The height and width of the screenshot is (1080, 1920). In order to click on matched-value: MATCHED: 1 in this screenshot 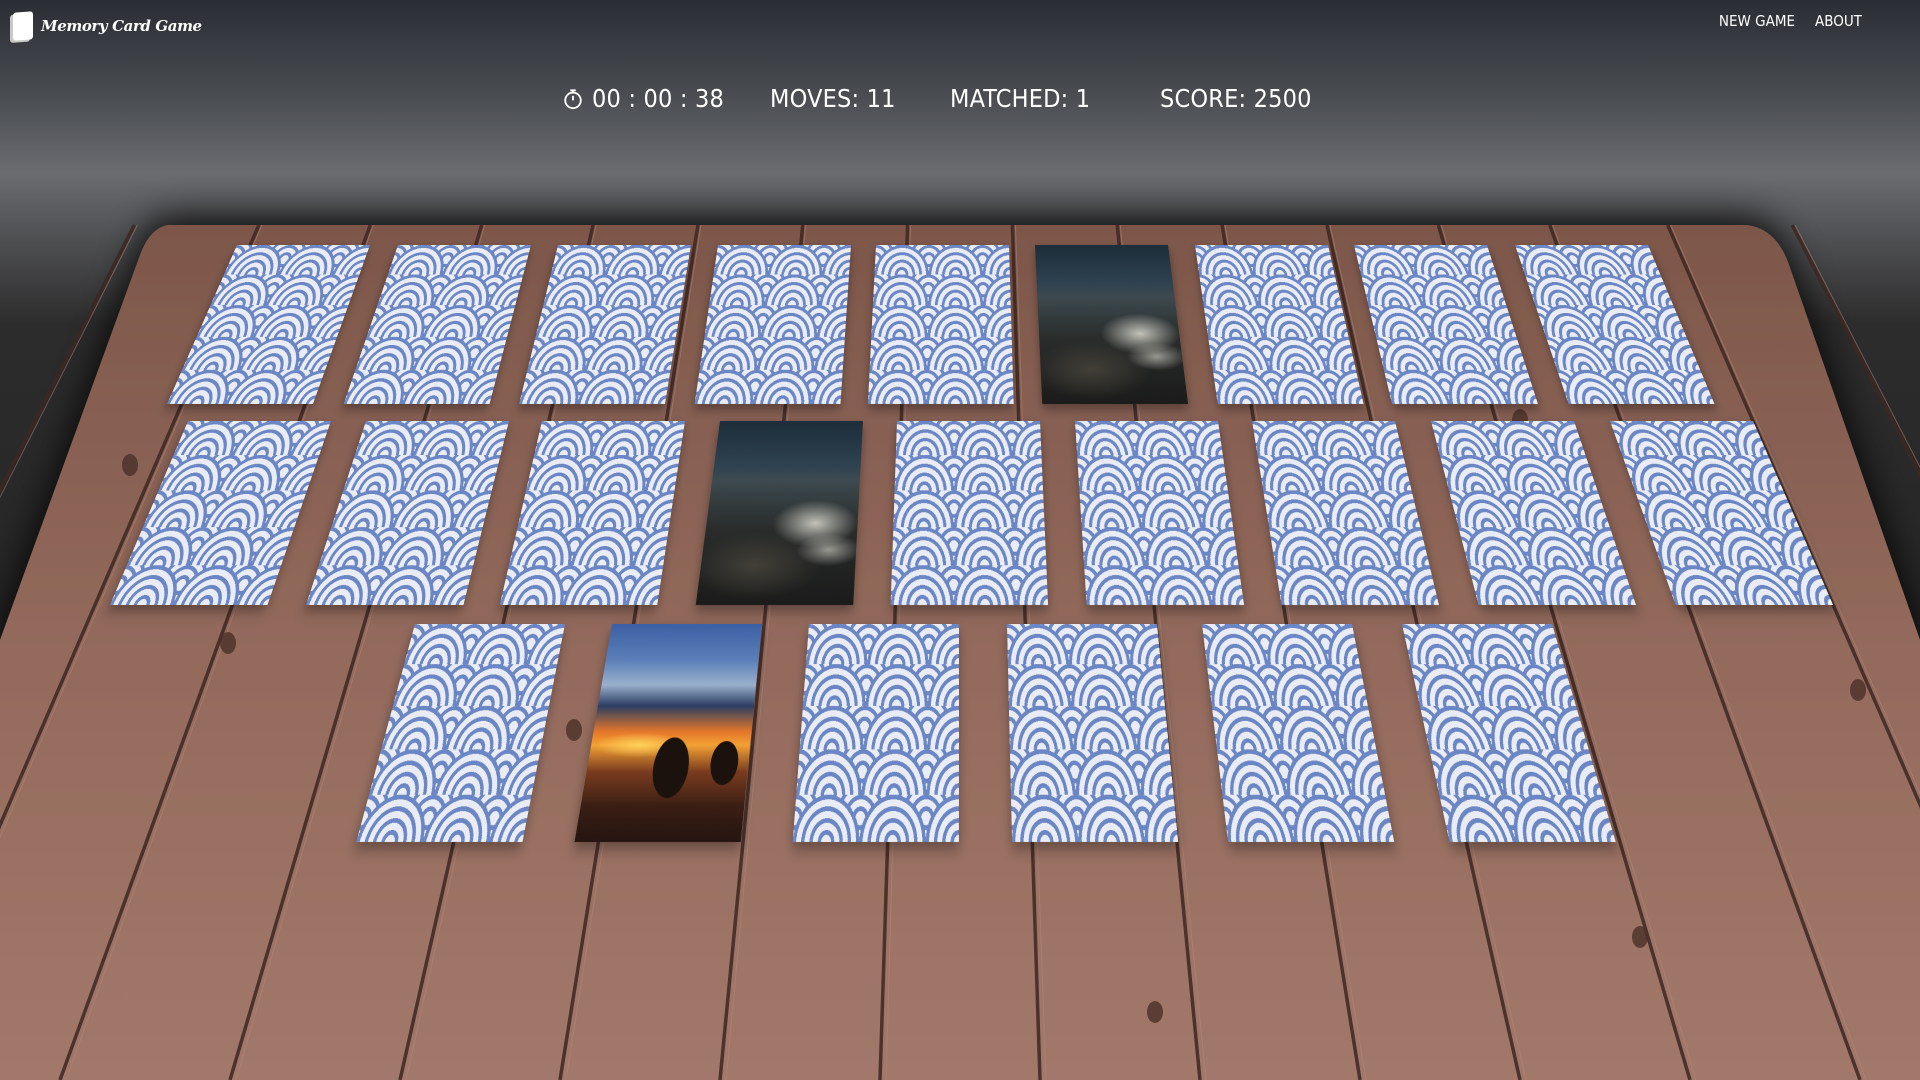, I will do `click(1020, 98)`.